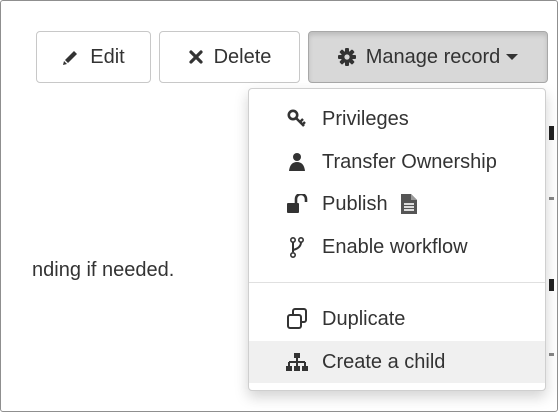  What do you see at coordinates (103, 270) in the screenshot?
I see `background-text: nding if needed.` at bounding box center [103, 270].